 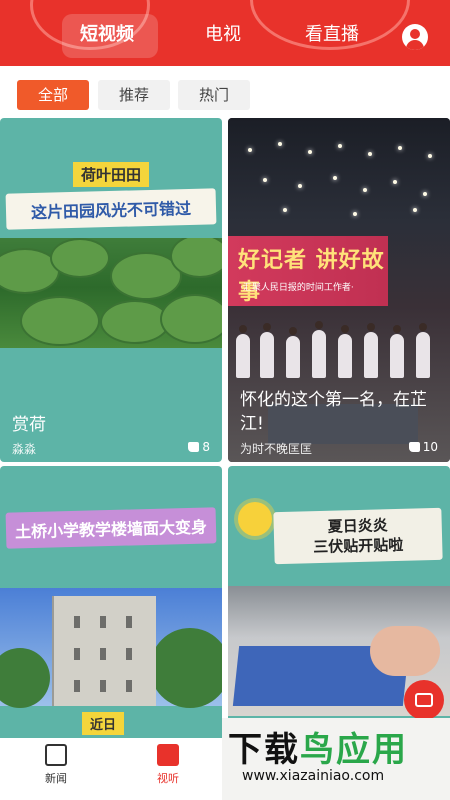 What do you see at coordinates (168, 778) in the screenshot?
I see `nav-audio-video-label: 视听` at bounding box center [168, 778].